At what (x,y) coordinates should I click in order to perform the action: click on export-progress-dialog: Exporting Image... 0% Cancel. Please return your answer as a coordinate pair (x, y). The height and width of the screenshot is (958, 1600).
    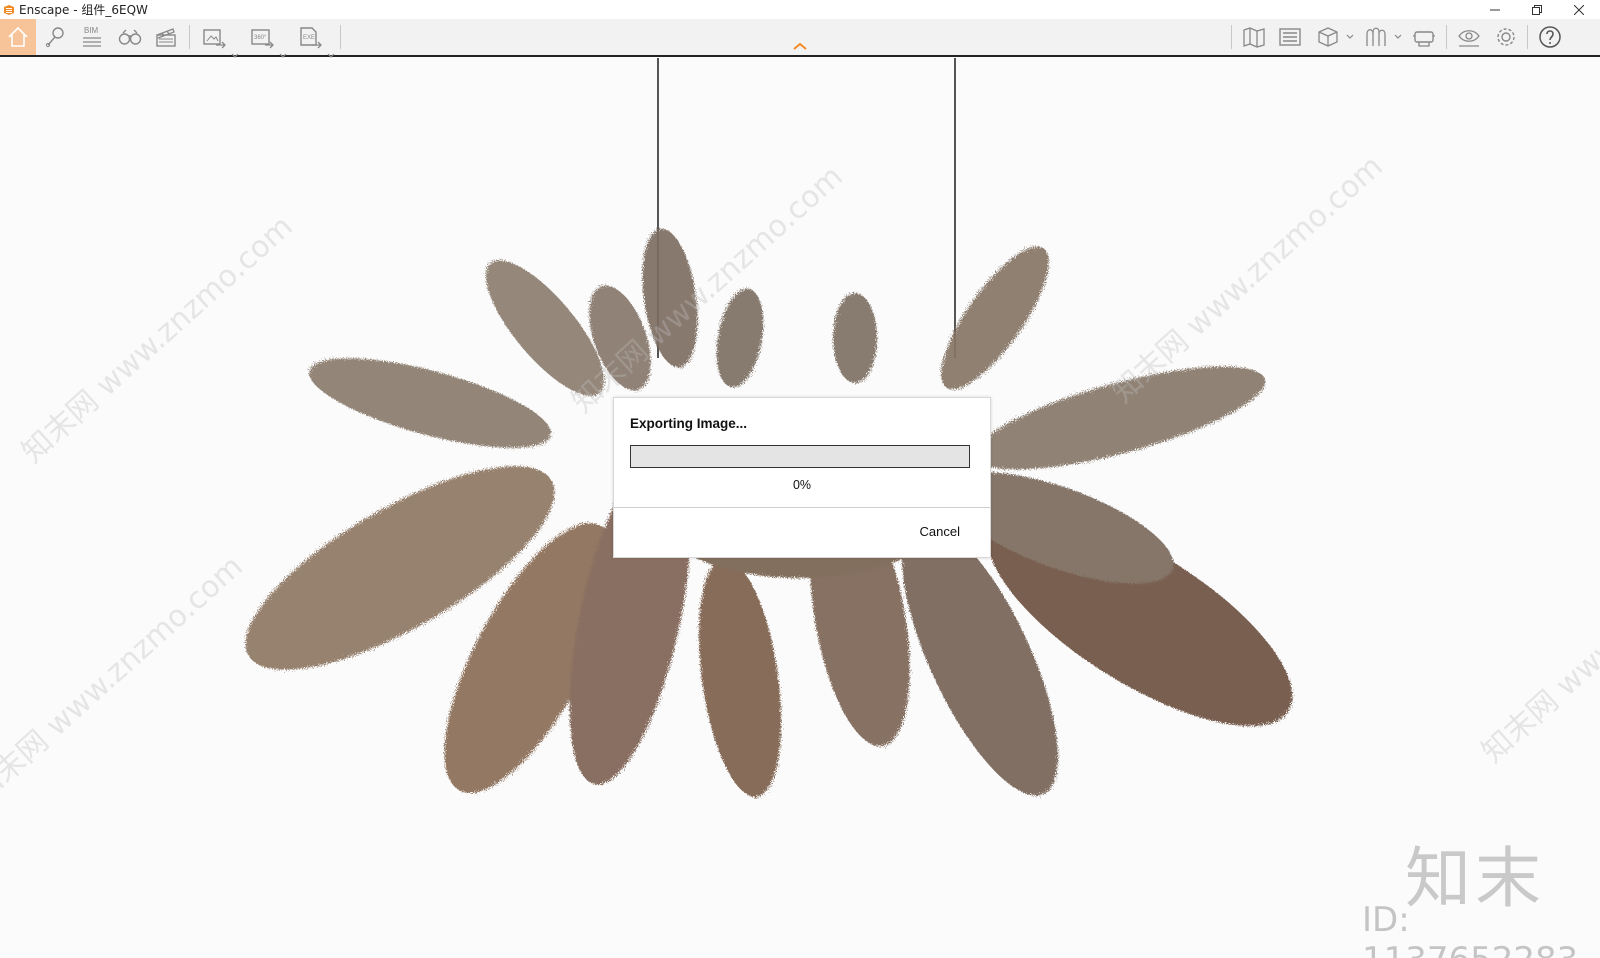
    Looking at the image, I should click on (802, 477).